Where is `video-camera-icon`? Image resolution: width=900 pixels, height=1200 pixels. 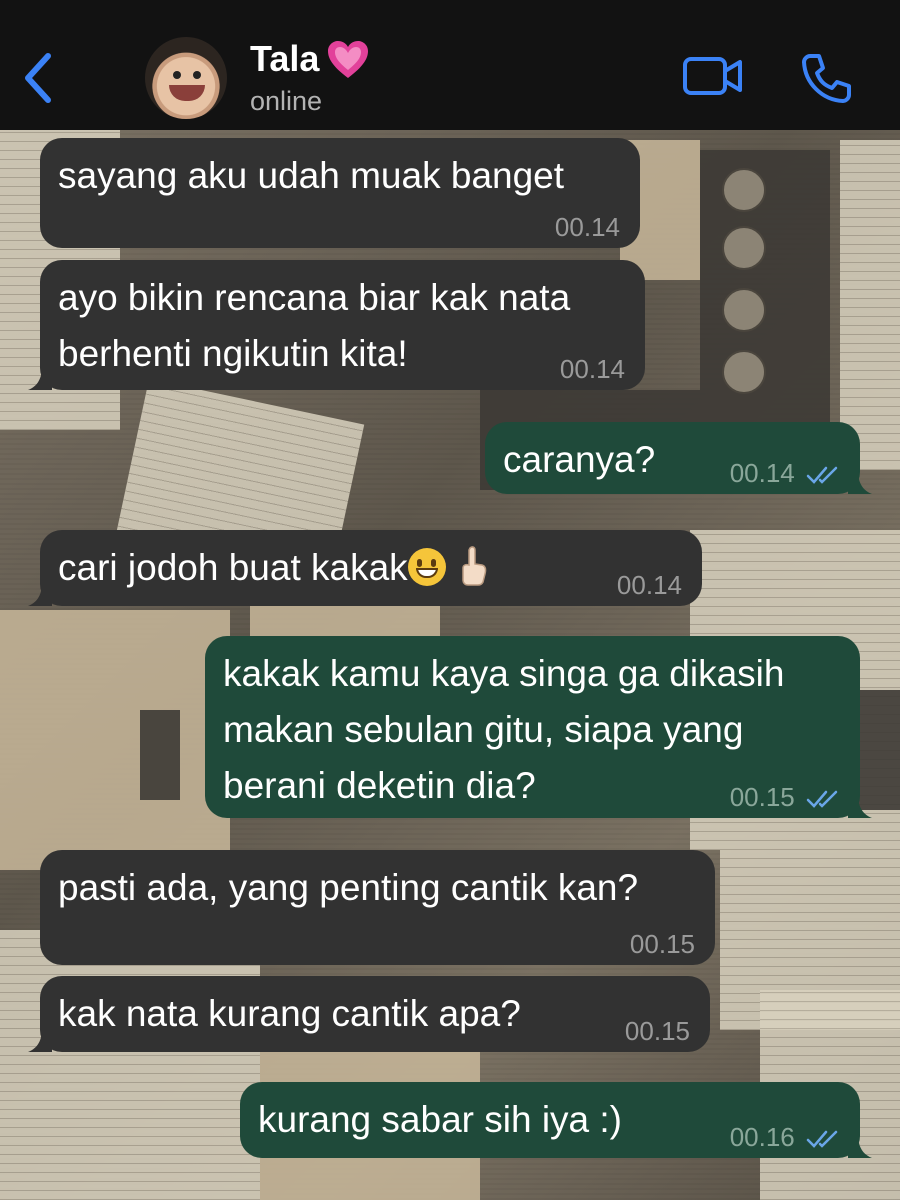
video-camera-icon is located at coordinates (712, 76).